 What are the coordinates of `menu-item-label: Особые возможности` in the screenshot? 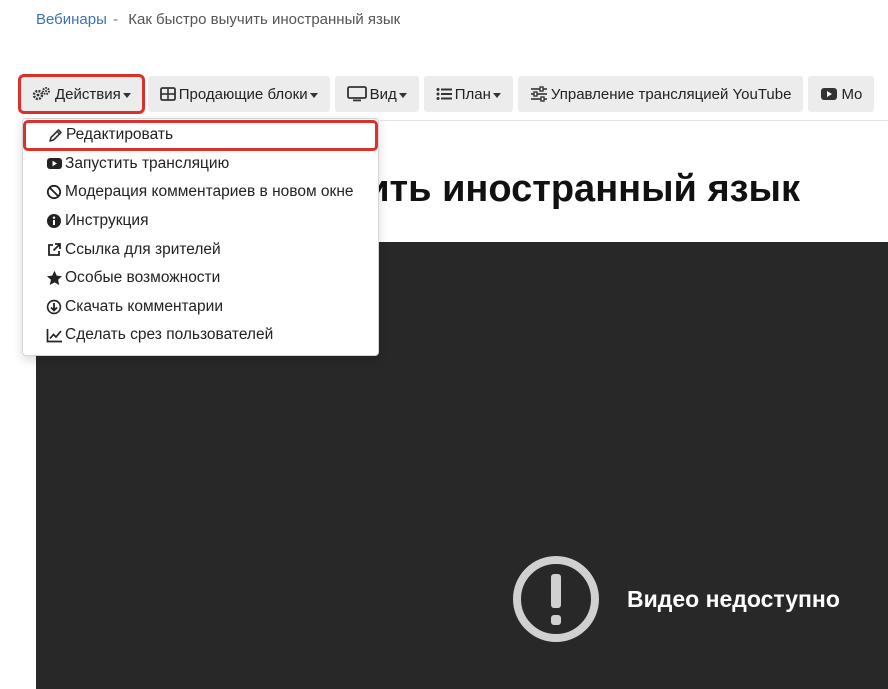 It's located at (143, 278).